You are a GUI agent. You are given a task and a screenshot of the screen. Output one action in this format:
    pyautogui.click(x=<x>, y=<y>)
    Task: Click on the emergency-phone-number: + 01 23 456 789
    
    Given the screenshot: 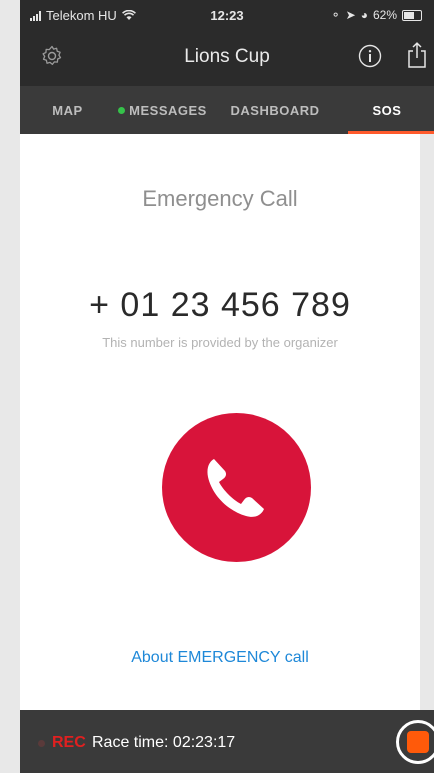 What is the action you would take?
    pyautogui.click(x=220, y=305)
    